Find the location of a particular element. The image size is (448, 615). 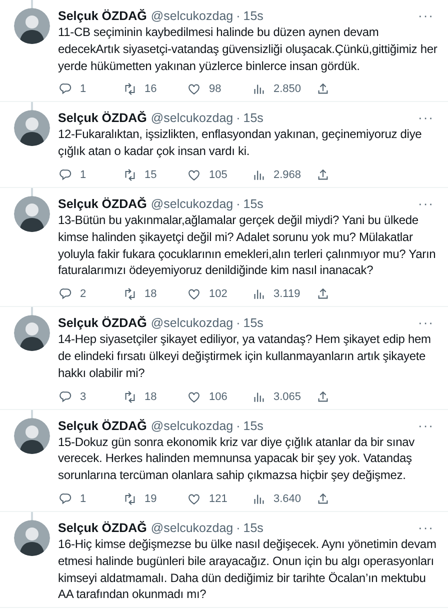

like-count: 106 is located at coordinates (218, 397).